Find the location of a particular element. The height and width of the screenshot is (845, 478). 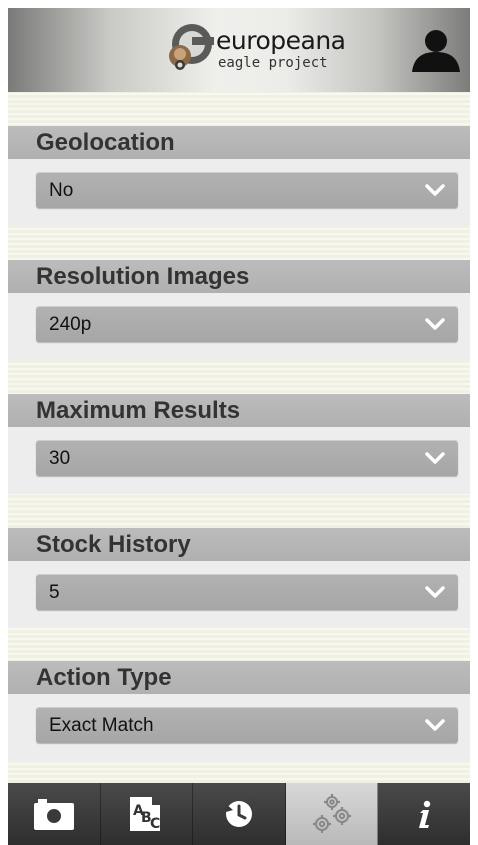

logo-subtitle: eagle project is located at coordinates (273, 63).